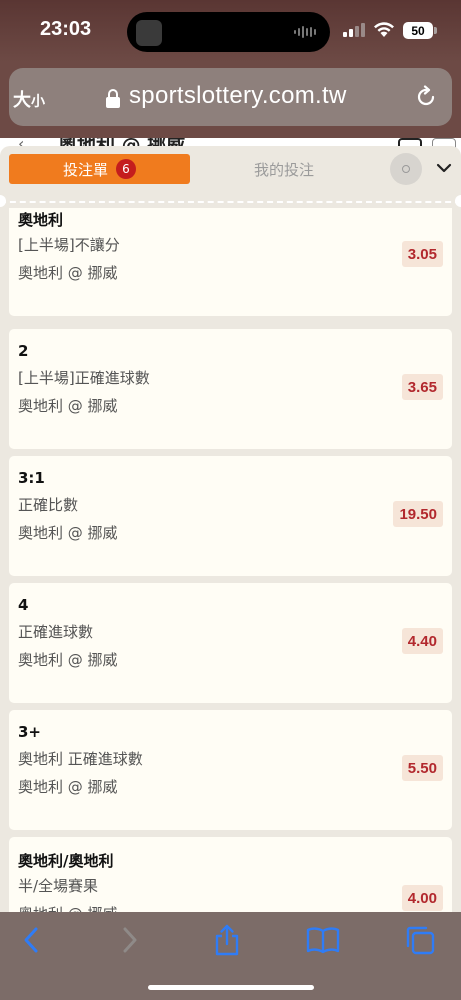  I want to click on tabs-icon, so click(420, 940).